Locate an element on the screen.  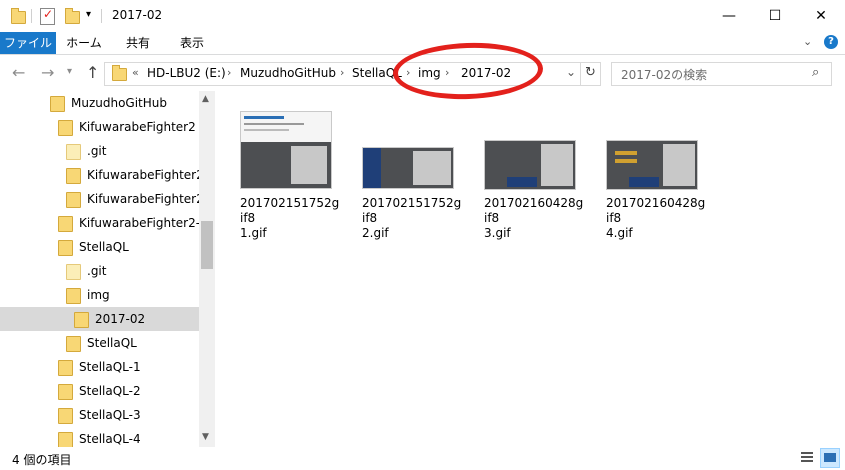
sidebar-item: img is located at coordinates (99, 295).